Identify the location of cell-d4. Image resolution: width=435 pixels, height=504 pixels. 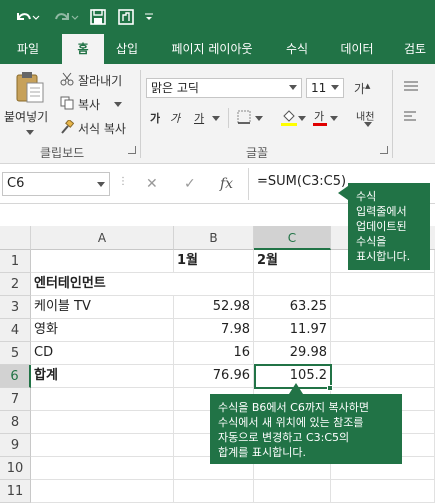
(383, 330).